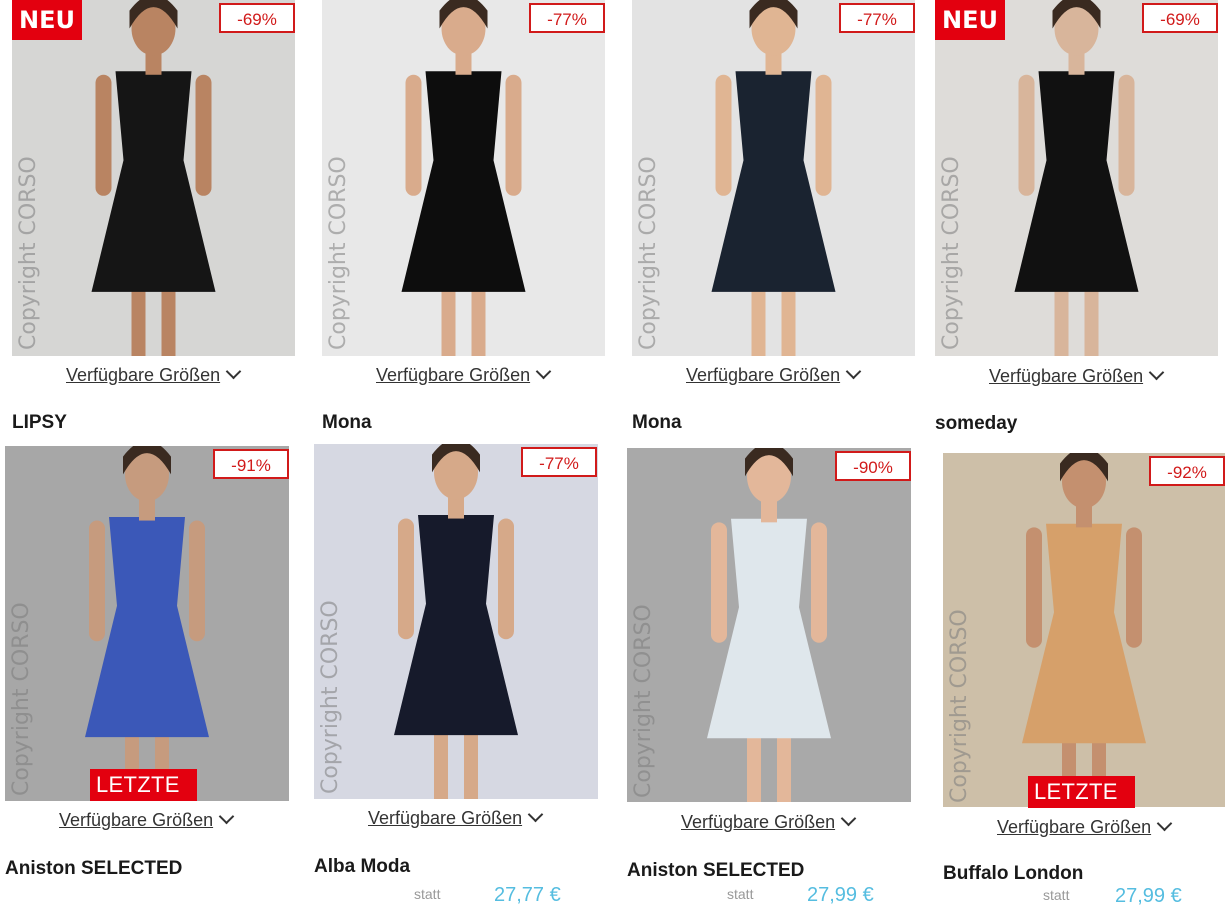  What do you see at coordinates (1013, 874) in the screenshot?
I see `brand-name: Buffalo London` at bounding box center [1013, 874].